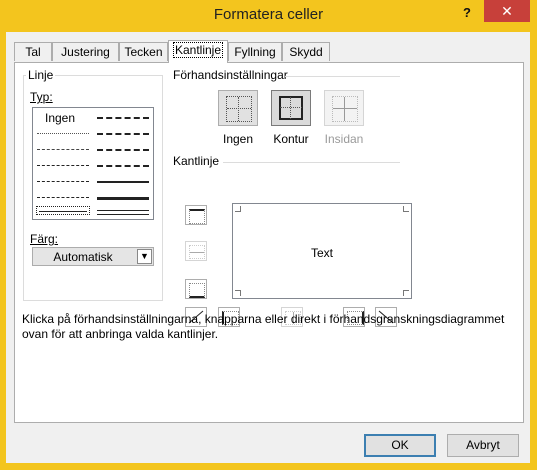 This screenshot has height=470, width=537. Describe the element at coordinates (238, 293) in the screenshot. I see `preview-corner-bl` at that location.